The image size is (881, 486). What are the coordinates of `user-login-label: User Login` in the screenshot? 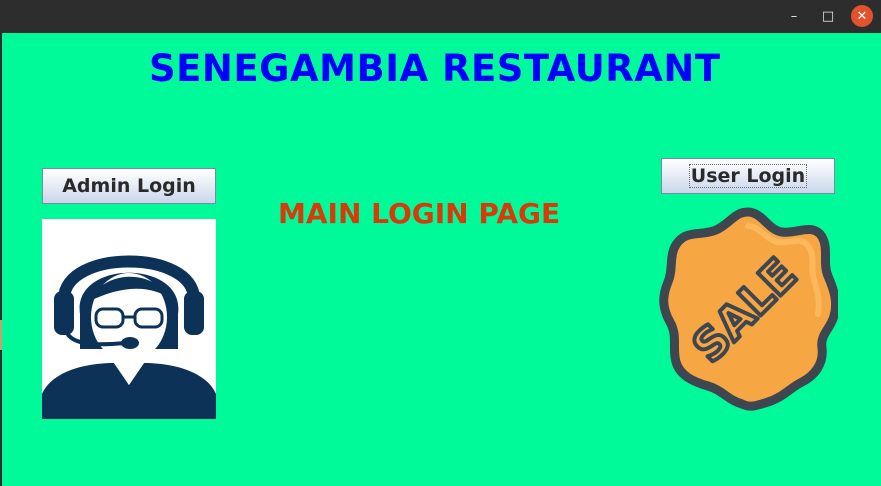 It's located at (748, 176).